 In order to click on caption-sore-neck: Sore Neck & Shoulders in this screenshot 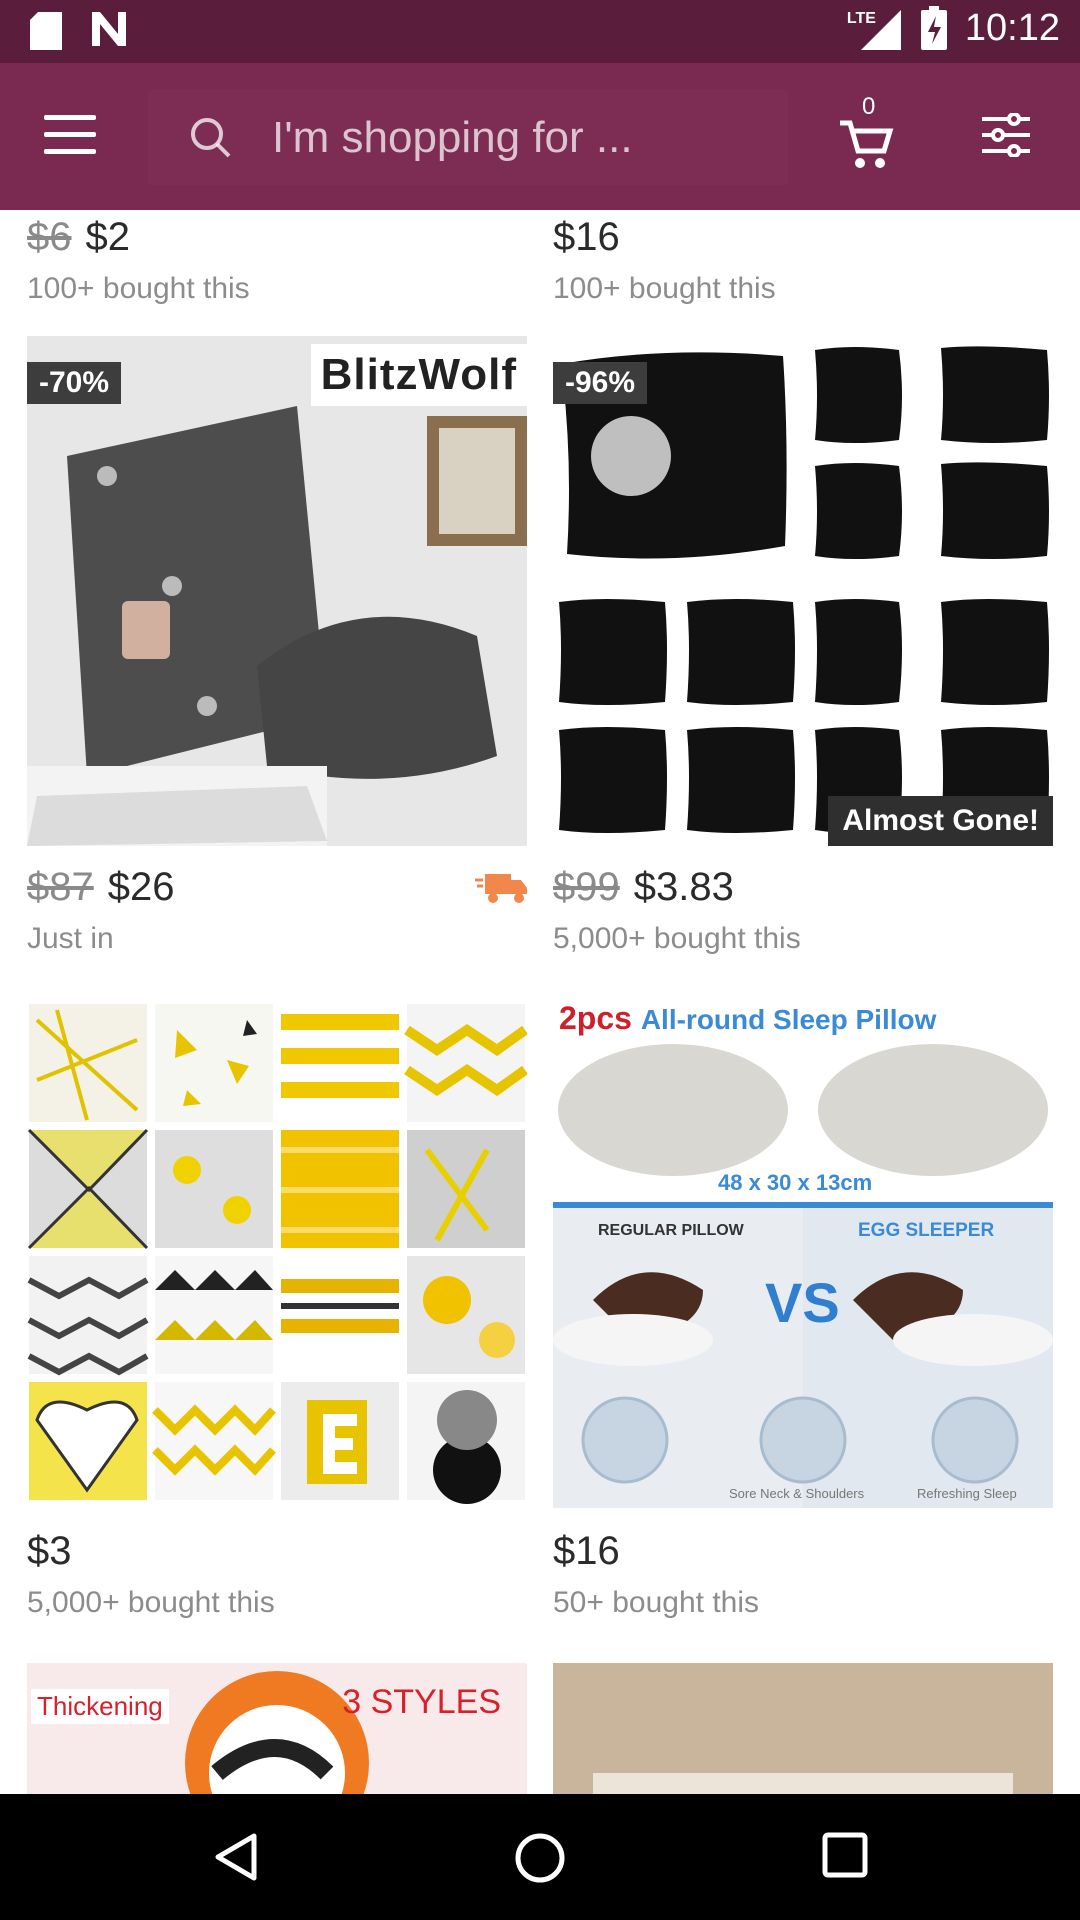, I will do `click(797, 1493)`.